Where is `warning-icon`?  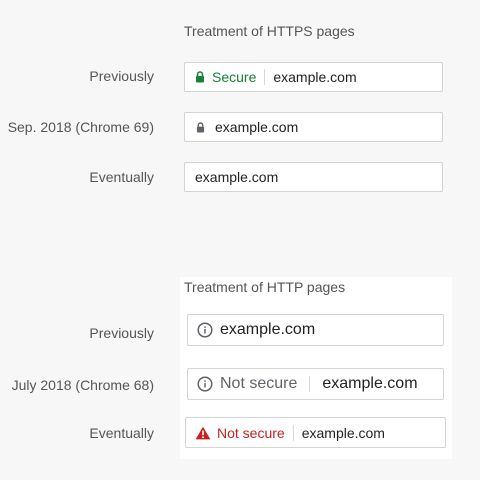 warning-icon is located at coordinates (203, 433).